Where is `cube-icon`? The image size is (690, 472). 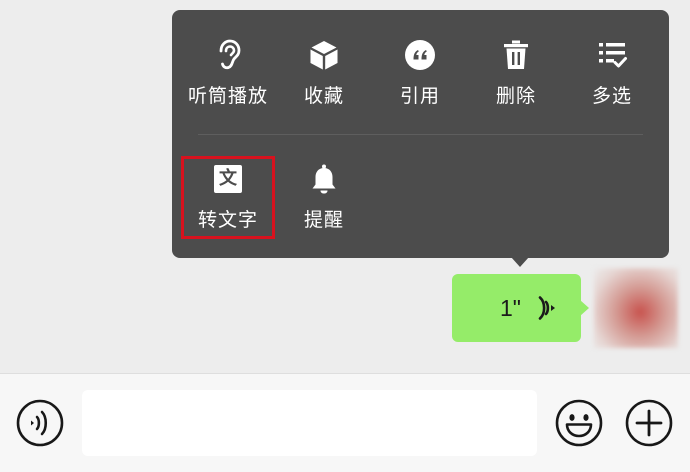 cube-icon is located at coordinates (324, 55).